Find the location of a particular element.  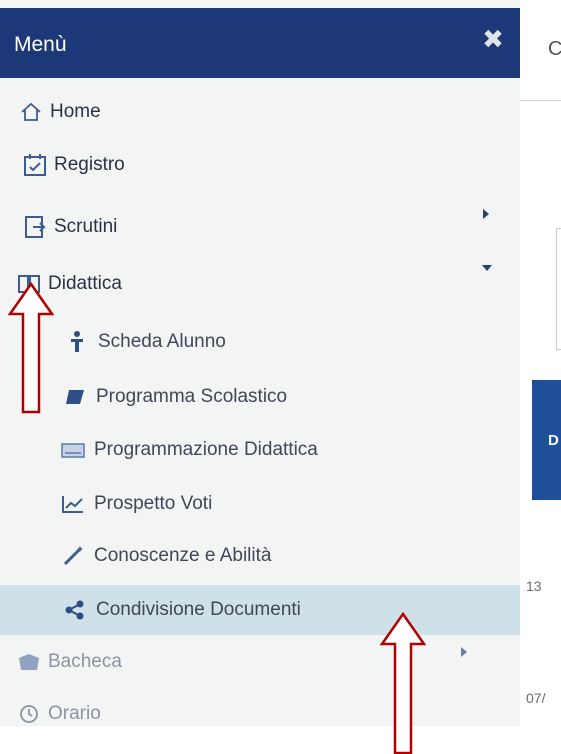

book-filled-icon is located at coordinates (75, 397).